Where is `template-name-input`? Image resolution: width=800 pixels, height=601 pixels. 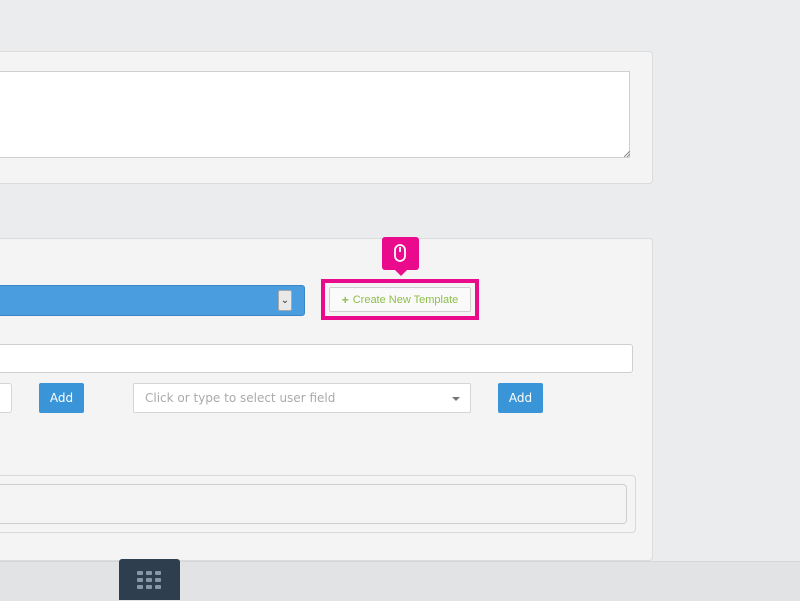 template-name-input is located at coordinates (316, 358).